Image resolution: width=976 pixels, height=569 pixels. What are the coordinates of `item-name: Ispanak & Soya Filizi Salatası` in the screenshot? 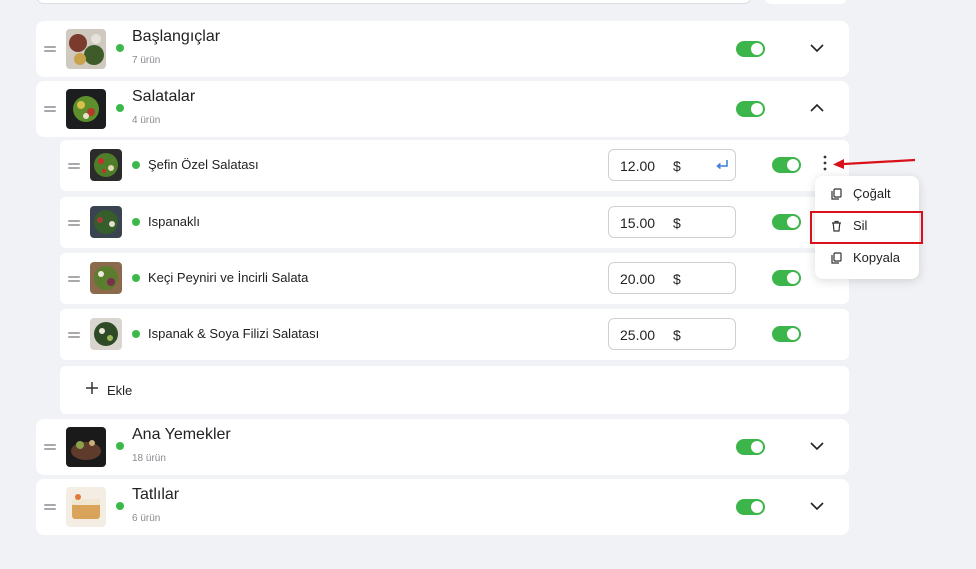 It's located at (234, 333).